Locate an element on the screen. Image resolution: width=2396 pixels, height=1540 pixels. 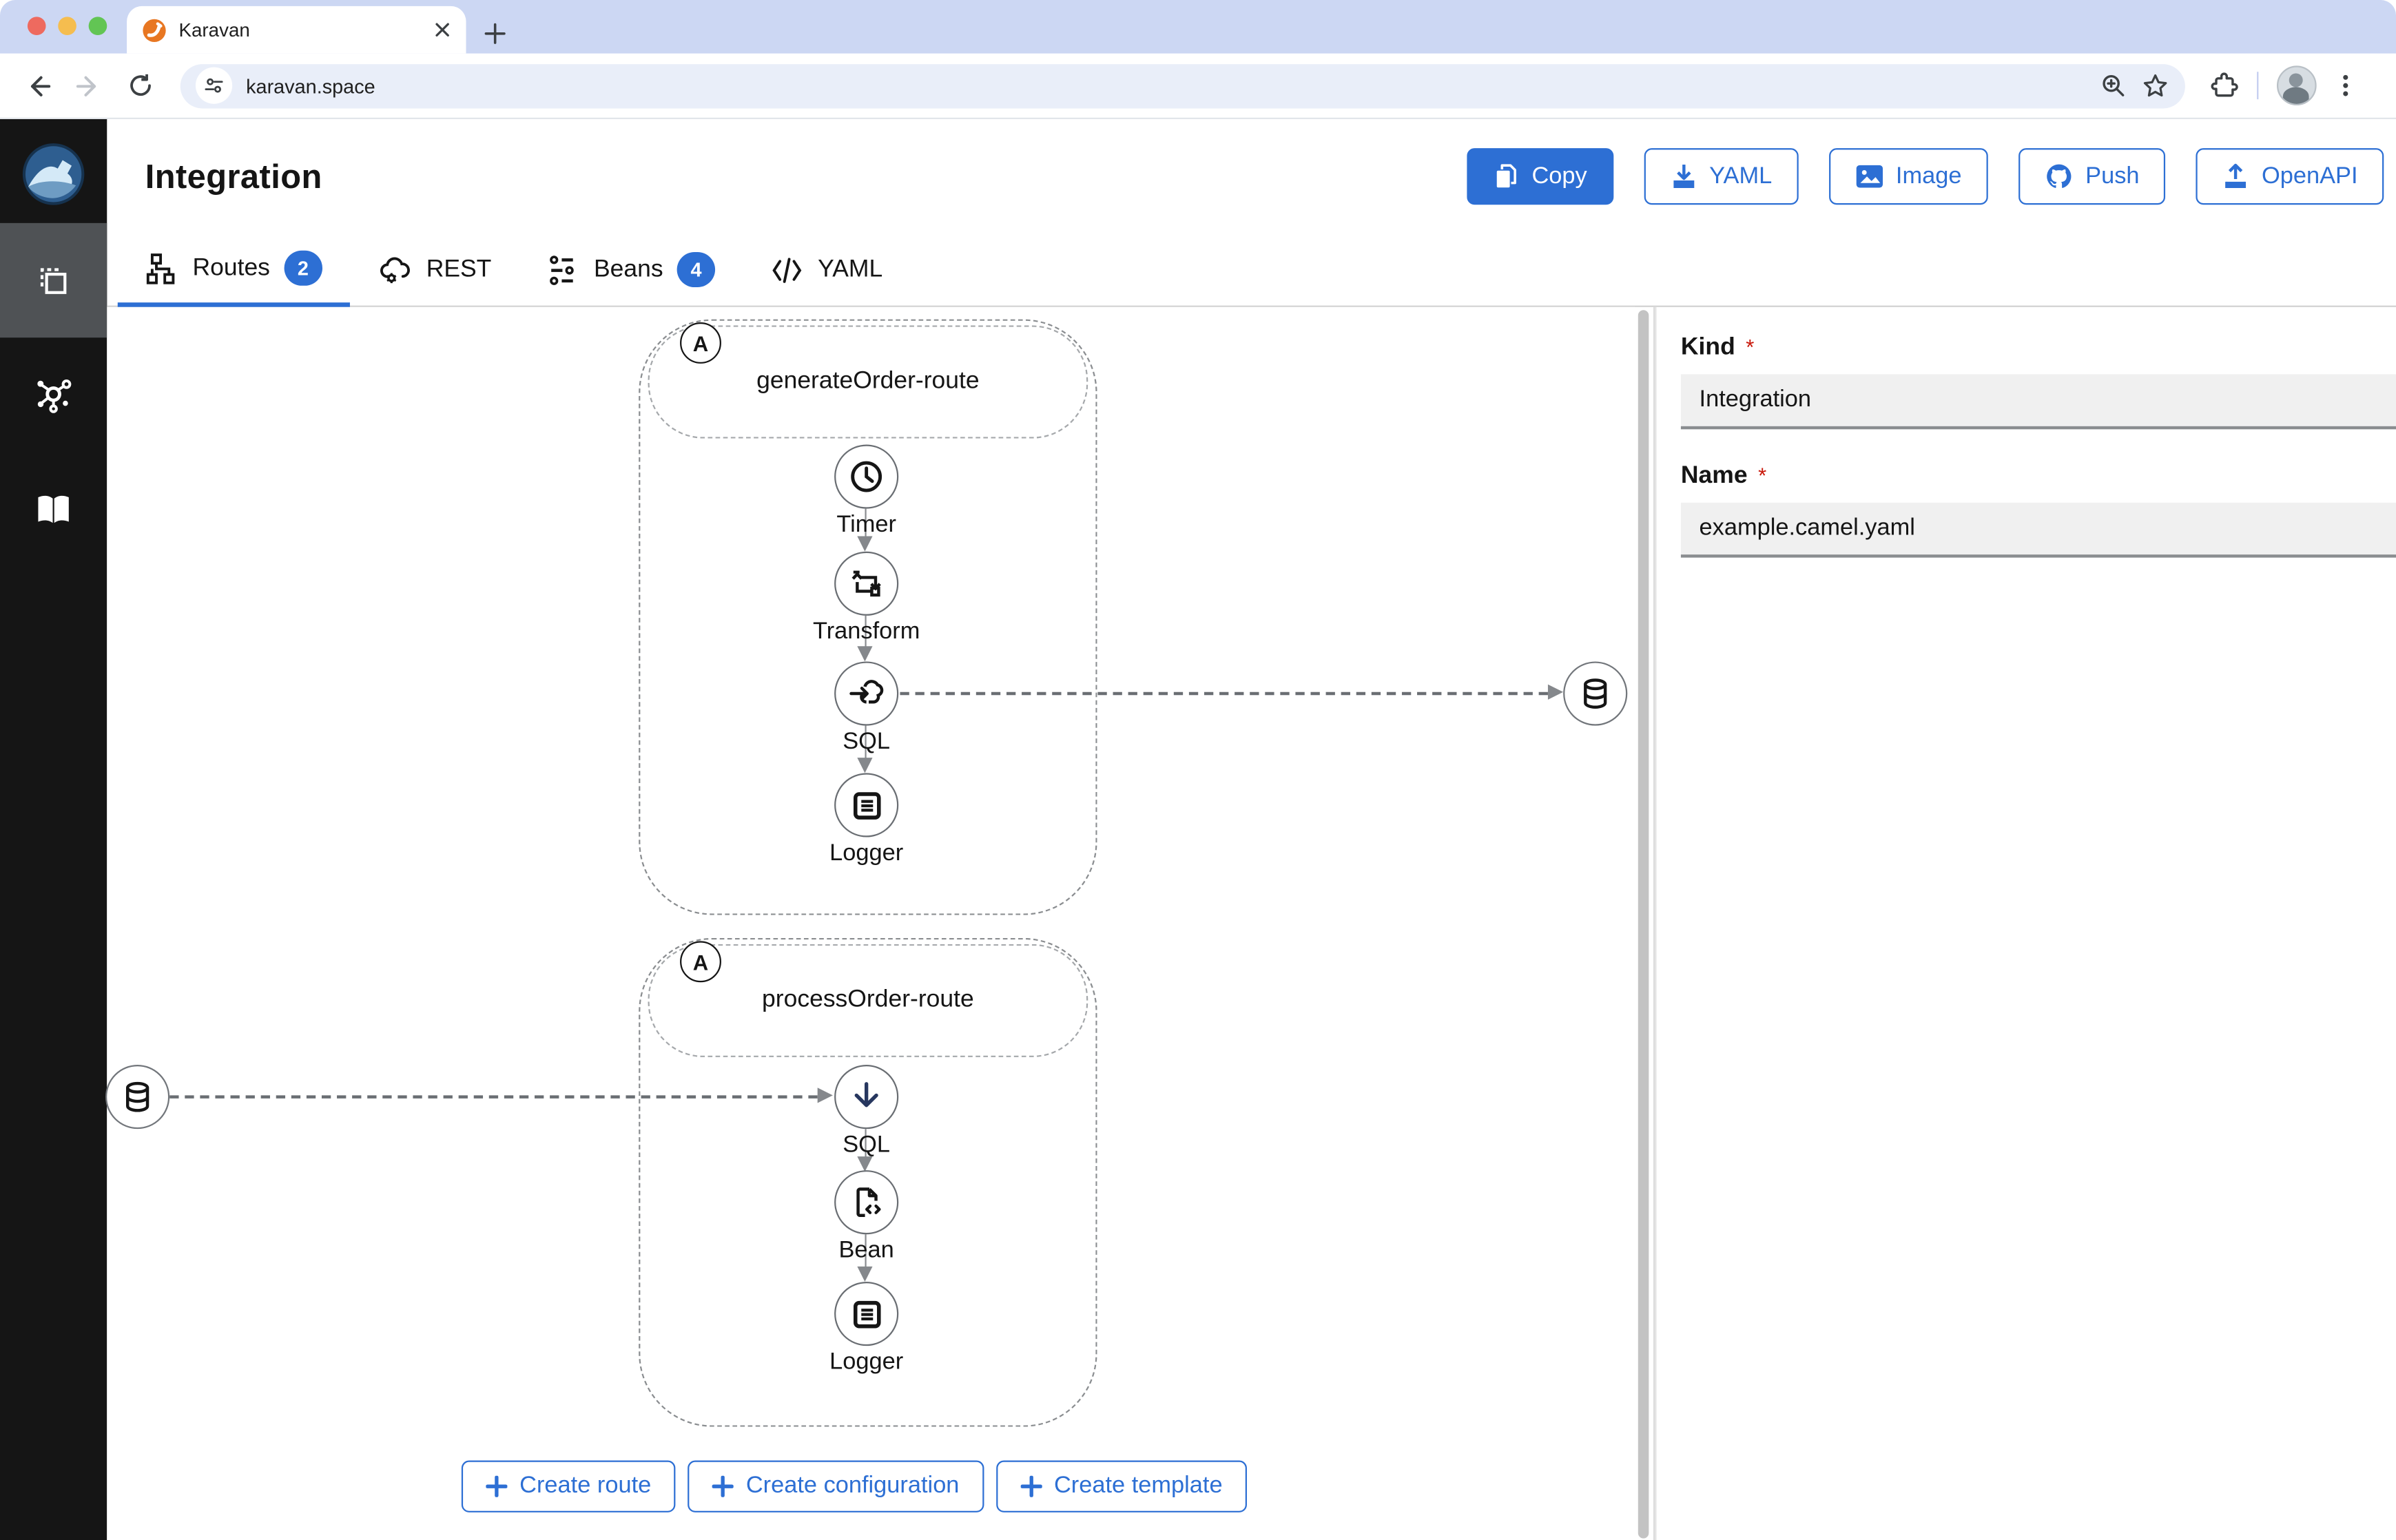
link-arrowhead-right is located at coordinates (1555, 692).